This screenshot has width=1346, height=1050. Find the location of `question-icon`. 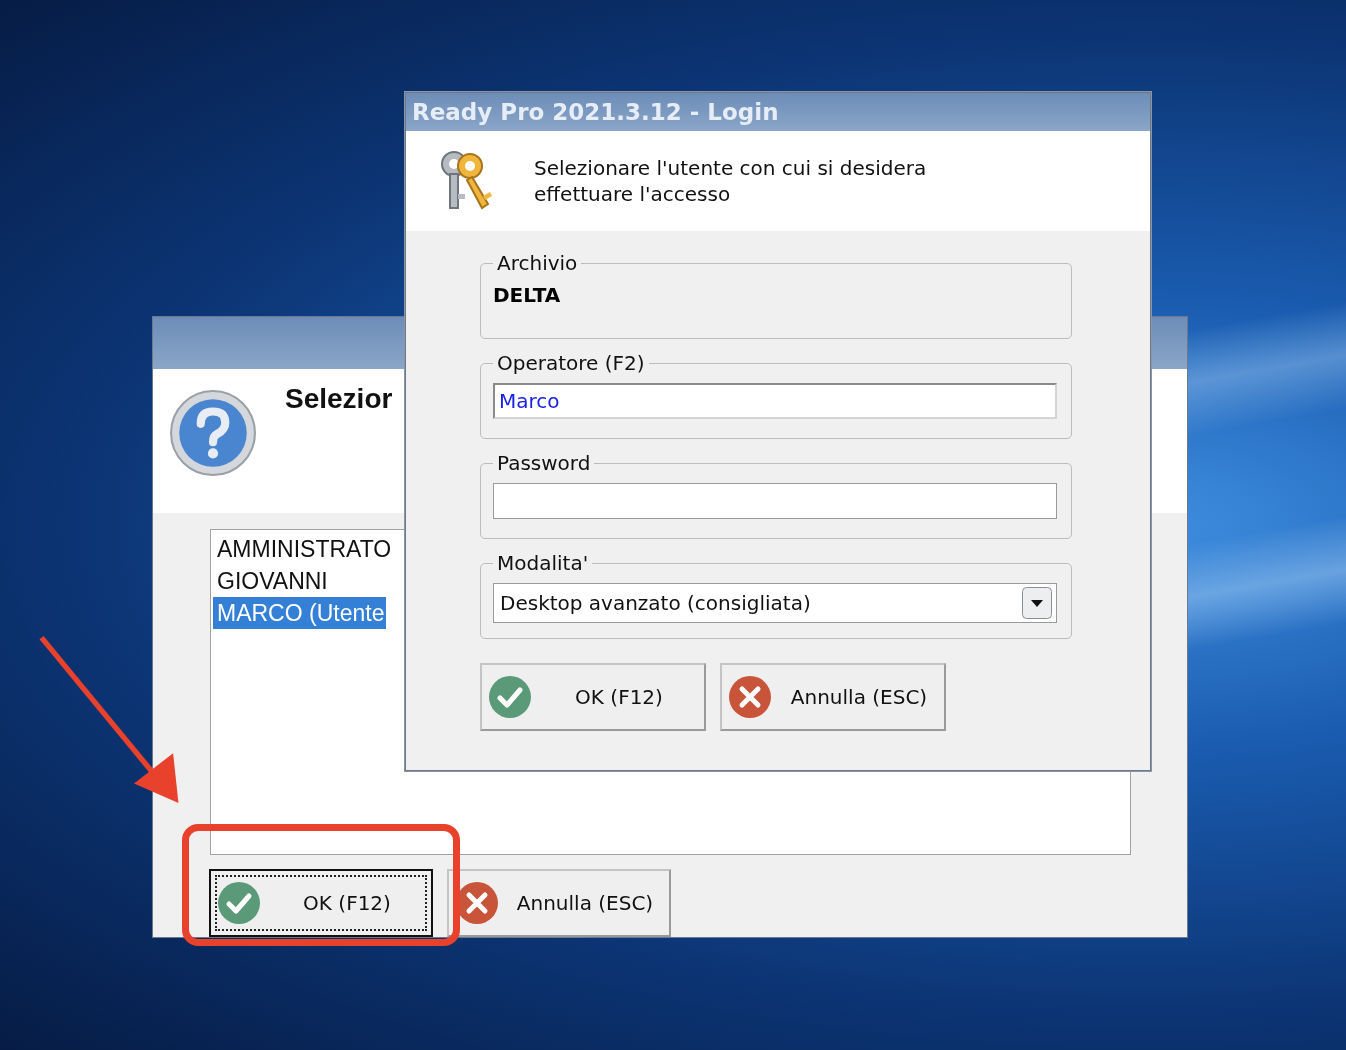

question-icon is located at coordinates (213, 433).